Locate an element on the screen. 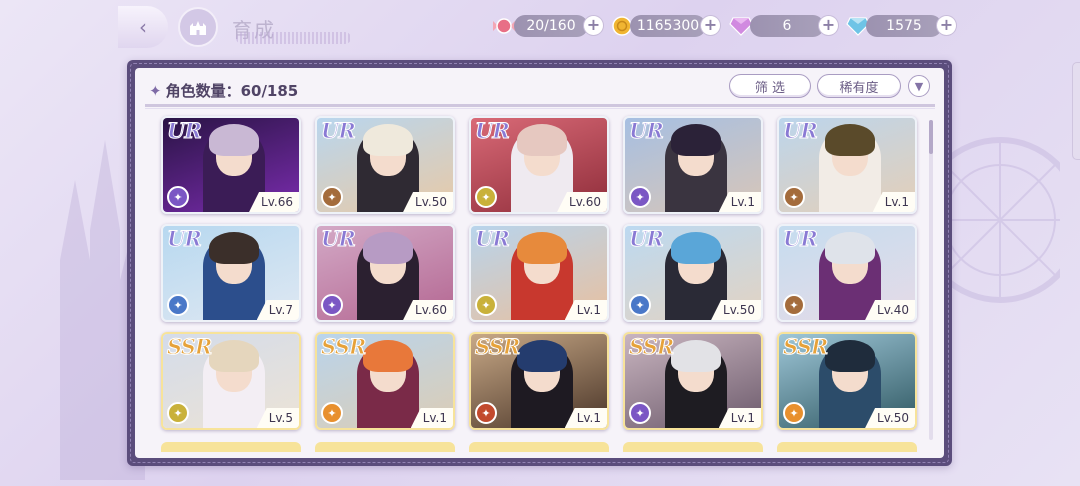 This screenshot has height=486, width=1080. pink-gem-add-button: + is located at coordinates (828, 25).